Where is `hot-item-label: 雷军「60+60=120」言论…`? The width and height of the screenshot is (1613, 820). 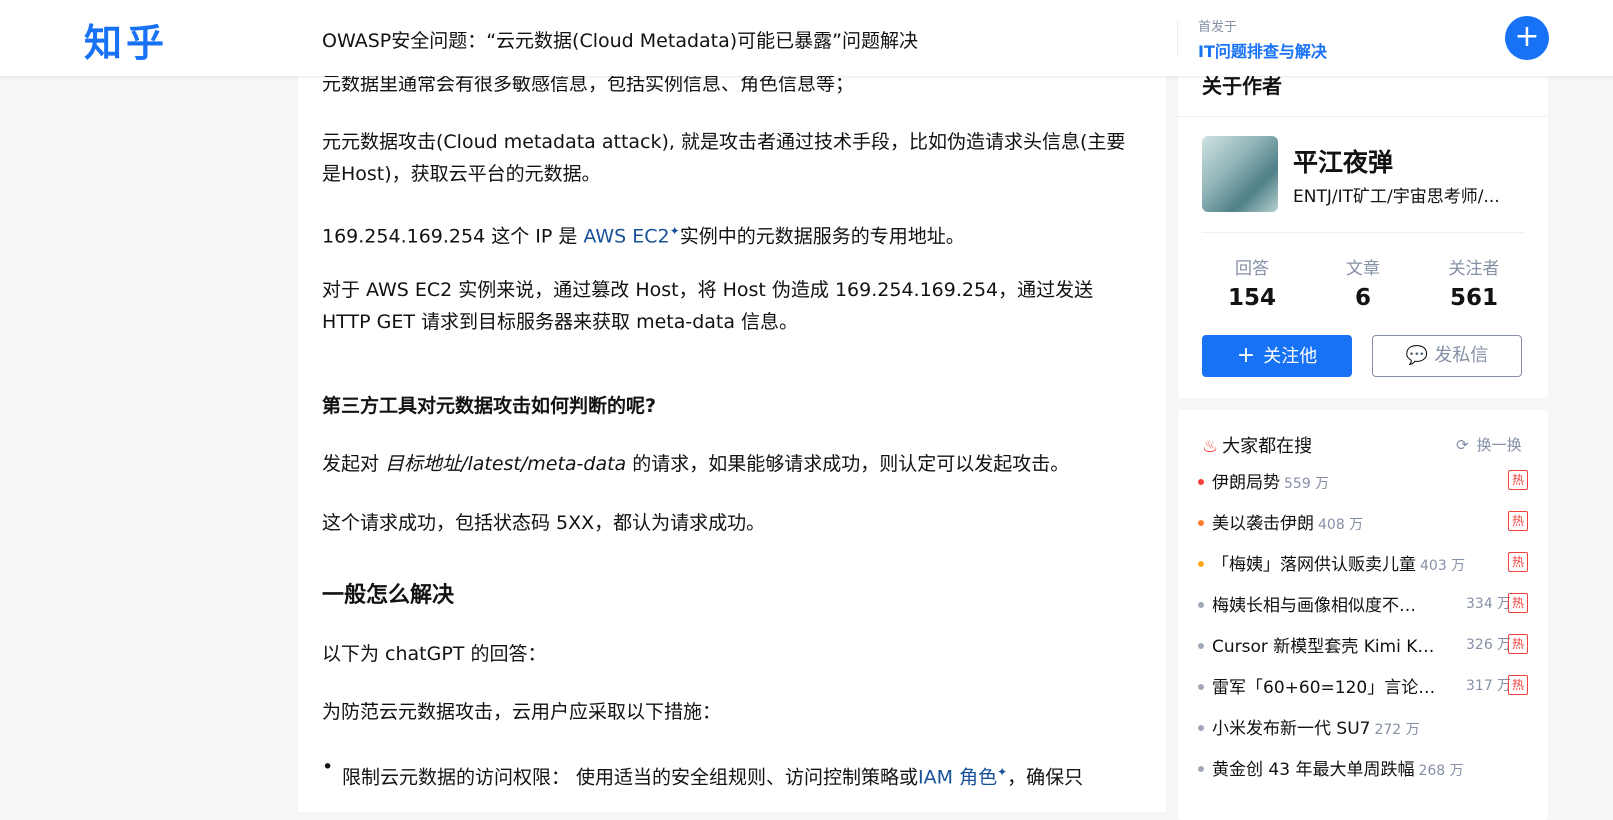
hot-item-label: 雷军「60+60=120」言论… is located at coordinates (1324, 688).